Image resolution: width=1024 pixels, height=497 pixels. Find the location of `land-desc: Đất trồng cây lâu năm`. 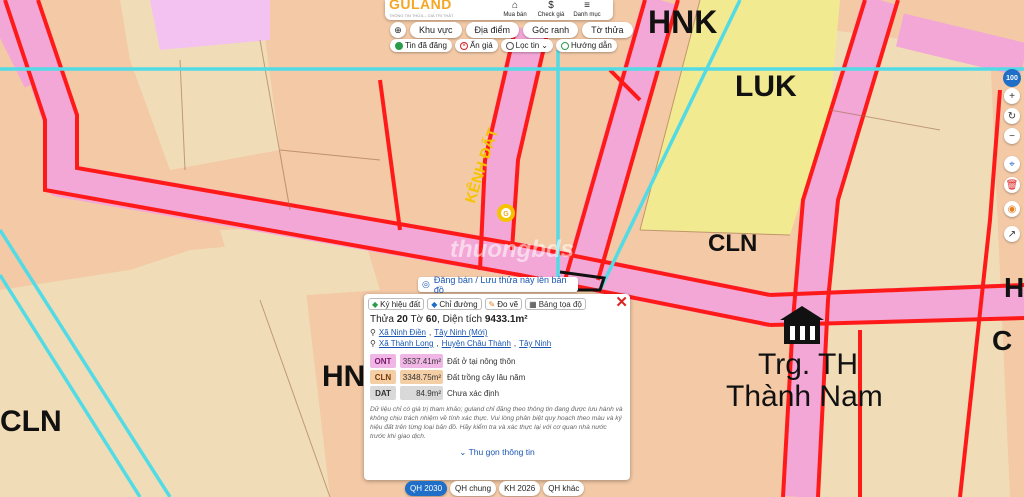

land-desc: Đất trồng cây lâu năm is located at coordinates (486, 377).